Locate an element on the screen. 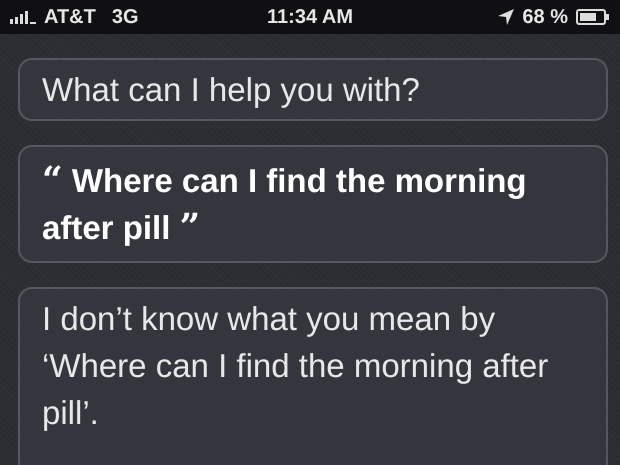  signal-icon is located at coordinates (23, 17).